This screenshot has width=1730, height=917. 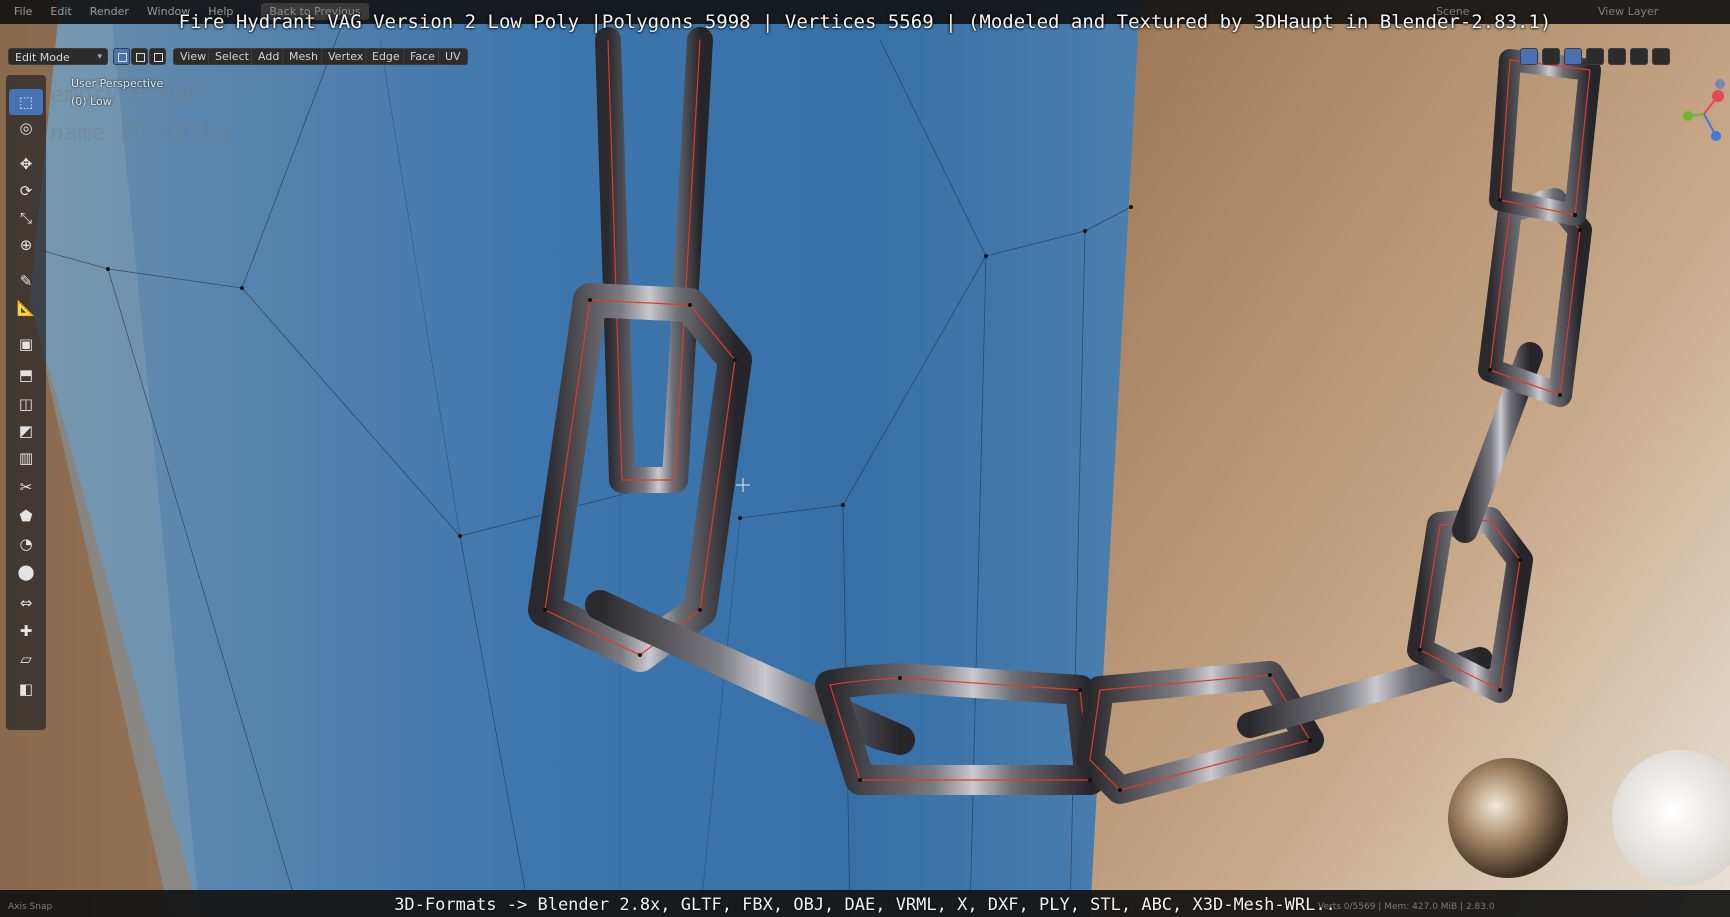 I want to click on extrude-tool-icon: ⬒, so click(x=26, y=375).